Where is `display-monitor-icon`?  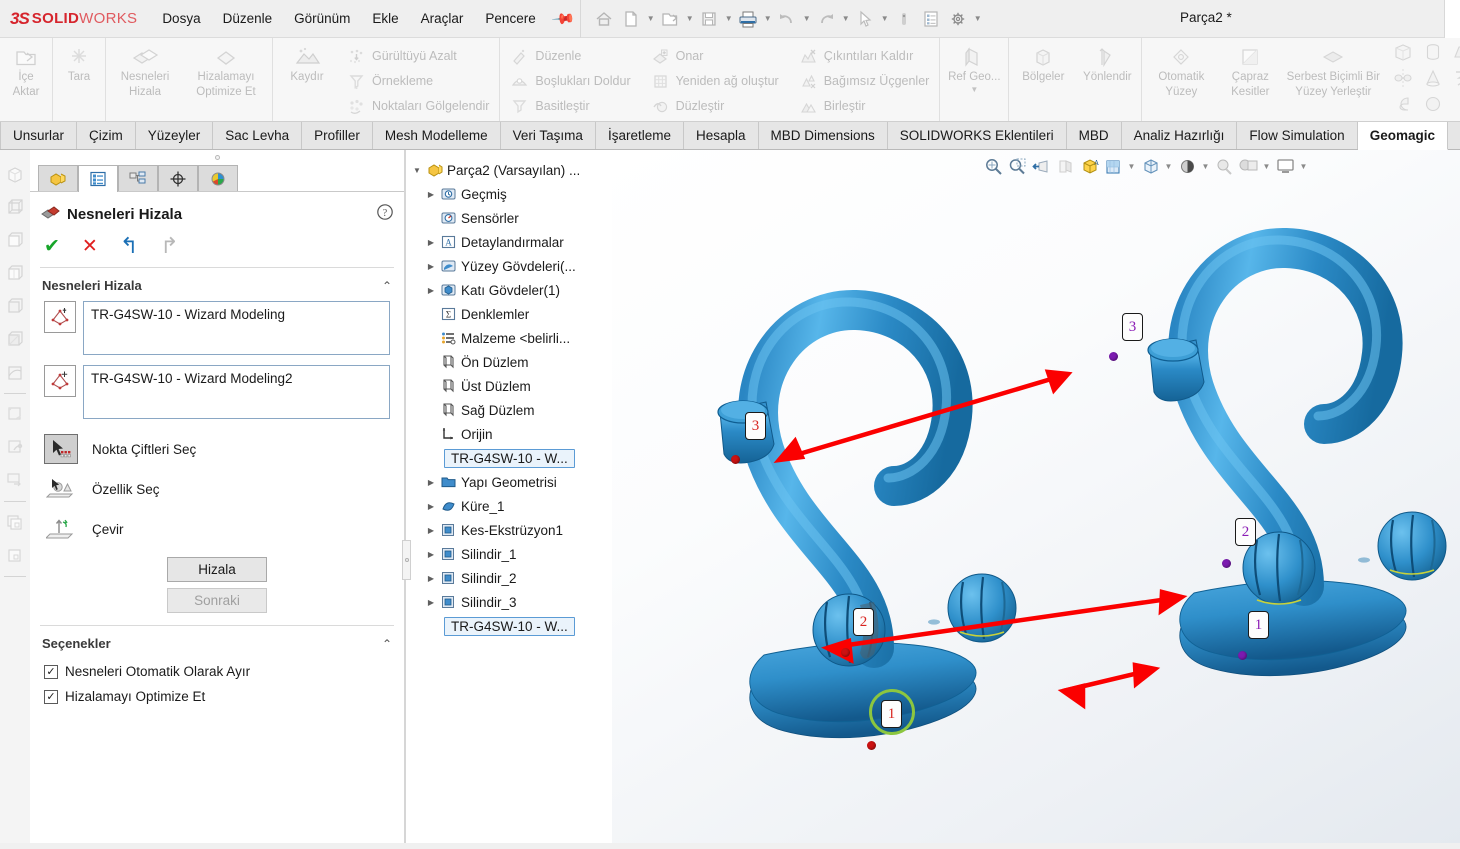 display-monitor-icon is located at coordinates (1285, 166).